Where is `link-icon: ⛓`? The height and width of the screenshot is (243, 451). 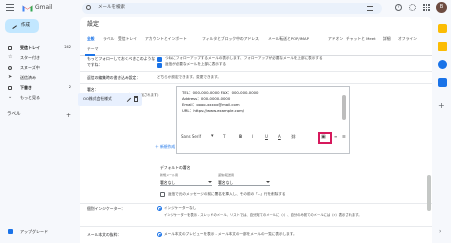 link-icon: ⛓ is located at coordinates (293, 137).